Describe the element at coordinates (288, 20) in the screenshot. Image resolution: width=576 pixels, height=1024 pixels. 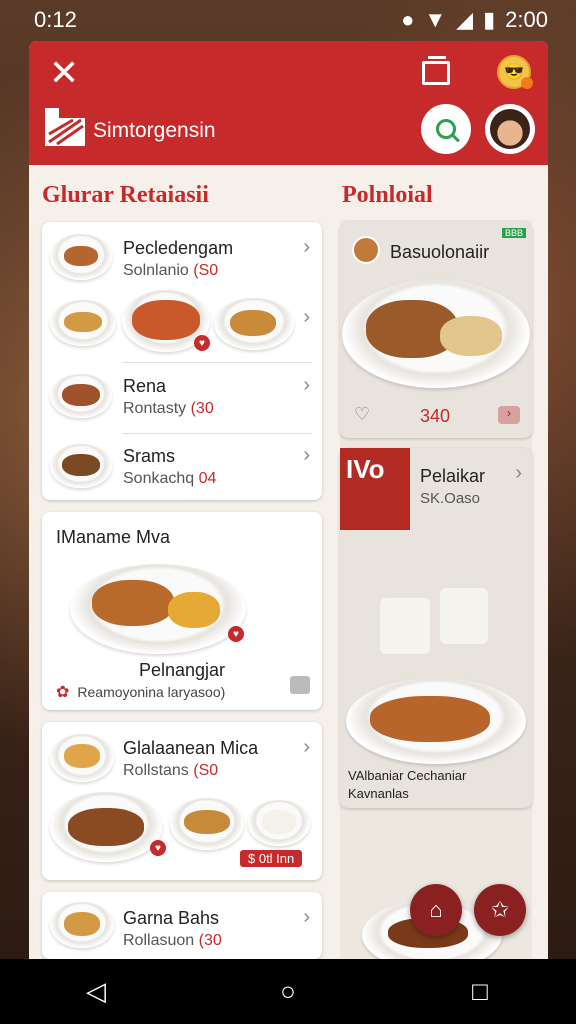
I see `status-bar: 0:12 ● ▼ ◢ ▮ 2:00` at that location.